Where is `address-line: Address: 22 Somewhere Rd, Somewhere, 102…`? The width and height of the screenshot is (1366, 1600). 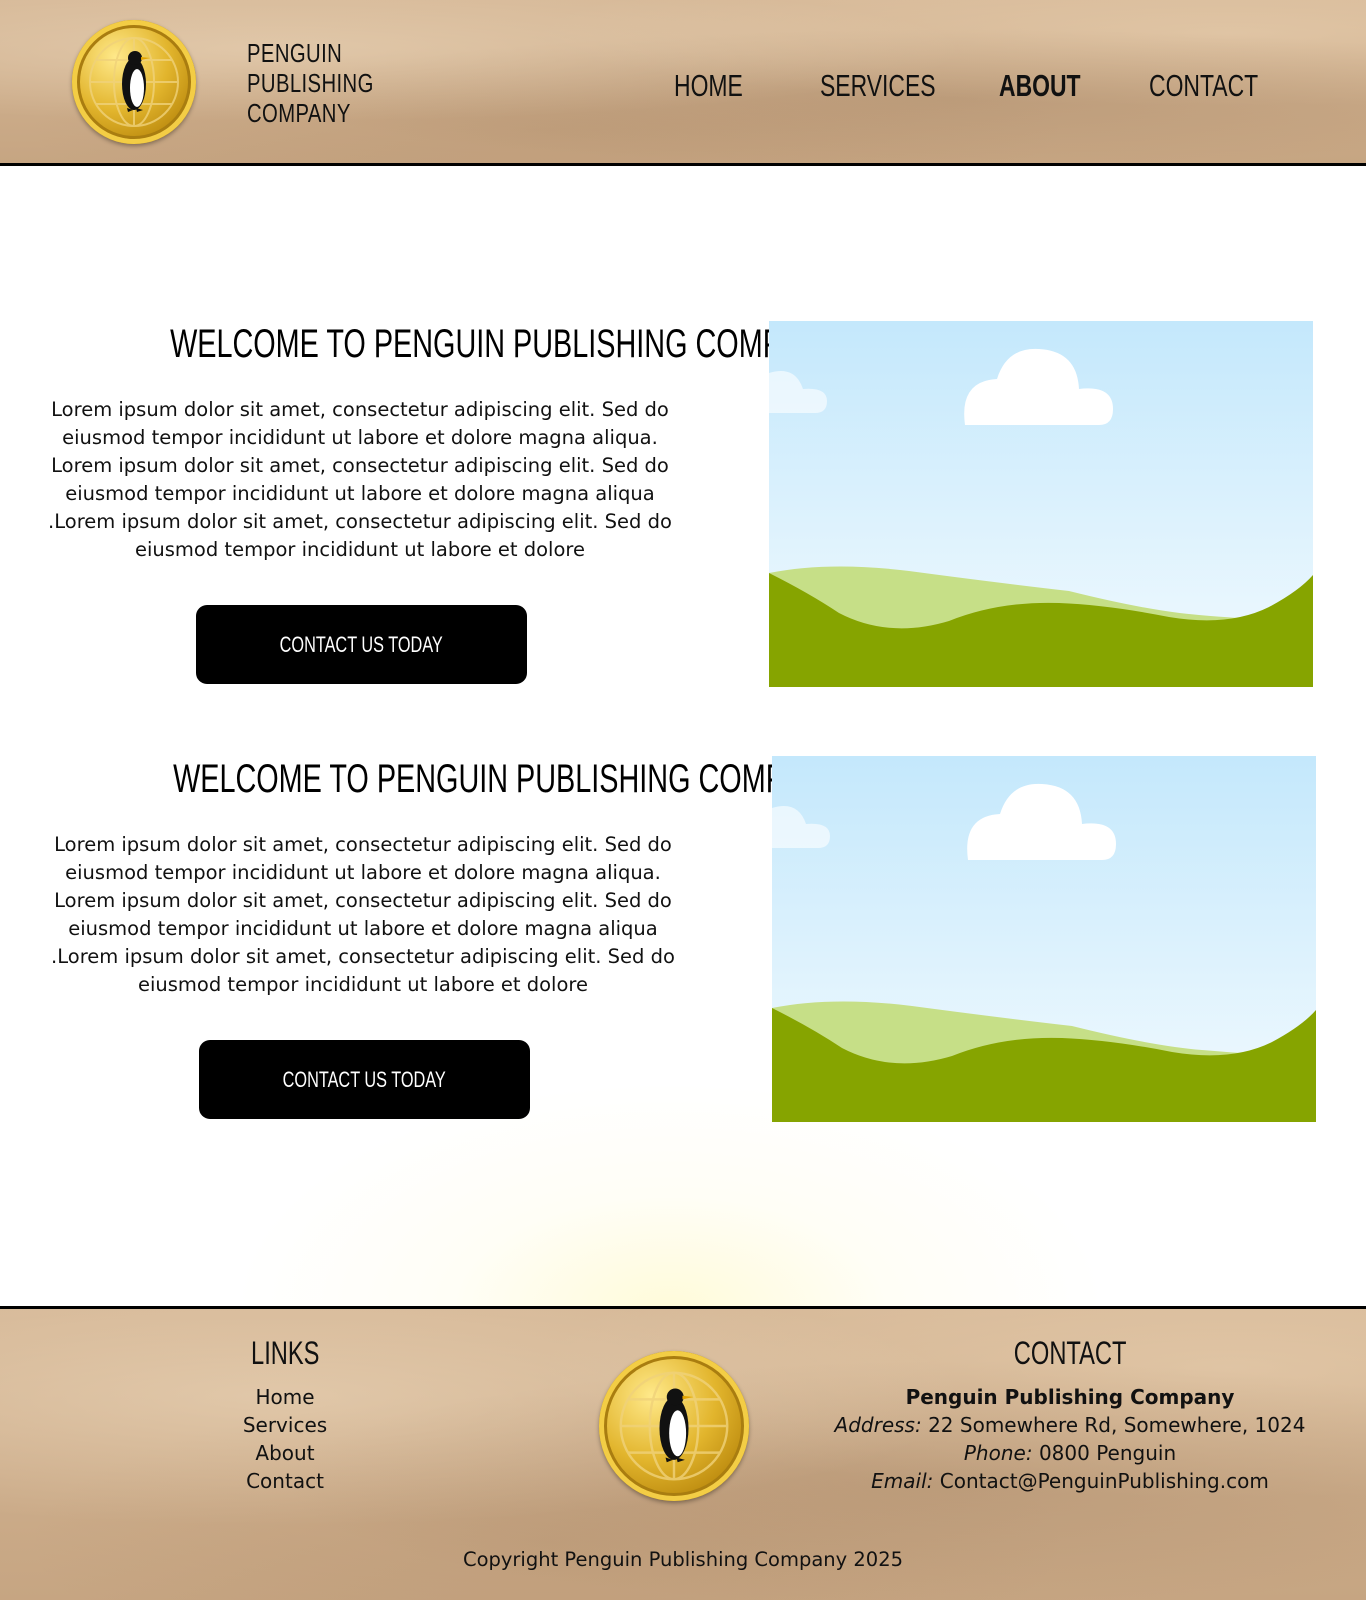
address-line: Address: 22 Somewhere Rd, Somewhere, 102… is located at coordinates (1070, 1425).